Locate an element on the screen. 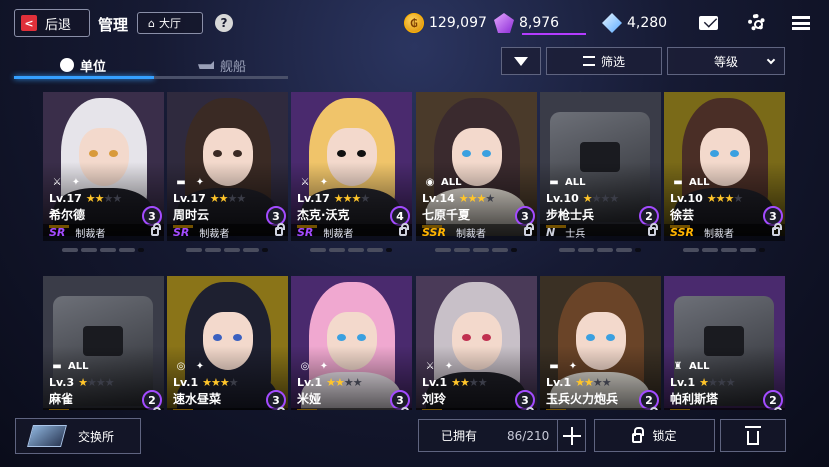 The width and height of the screenshot is (829, 467). unit-card: ⚔ ✦ Lv.1 ★★★★ 刘玲 3 SR 制裁者 is located at coordinates (476, 343).